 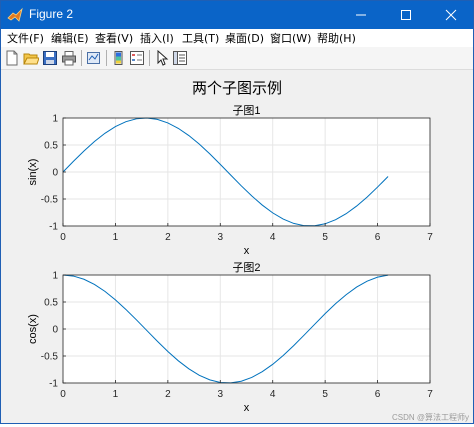 I want to click on close-button, so click(x=450, y=15).